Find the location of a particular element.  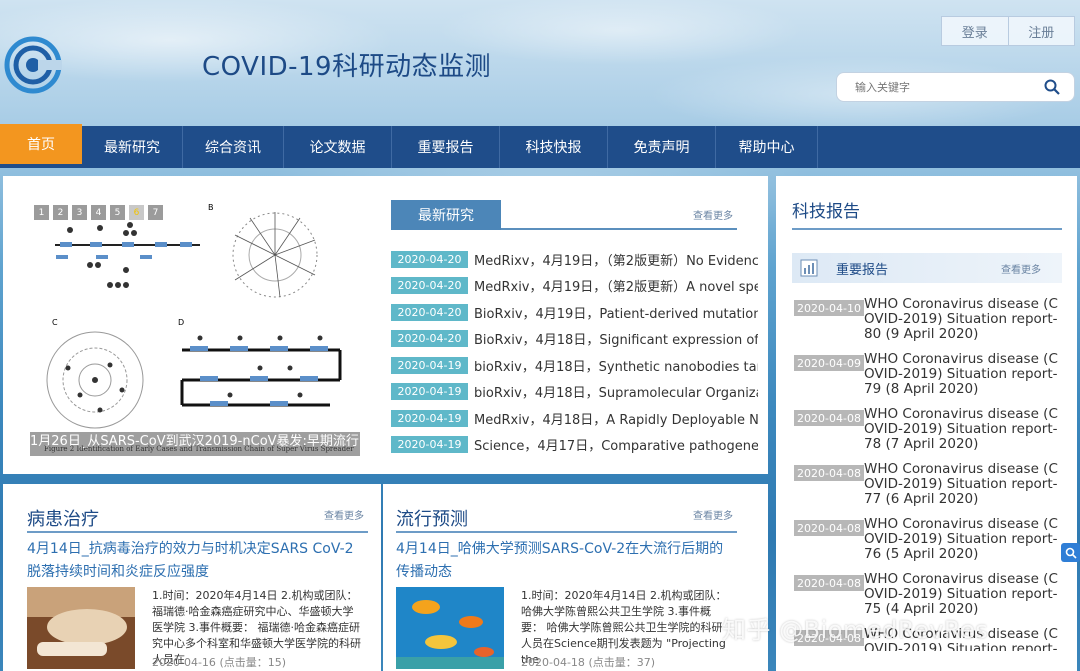

register-button: 注册 is located at coordinates (1041, 31).